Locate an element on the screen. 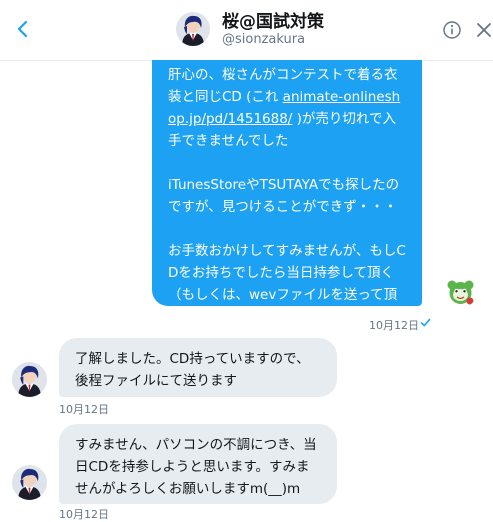 The height and width of the screenshot is (522, 493). close-icon is located at coordinates (484, 30).